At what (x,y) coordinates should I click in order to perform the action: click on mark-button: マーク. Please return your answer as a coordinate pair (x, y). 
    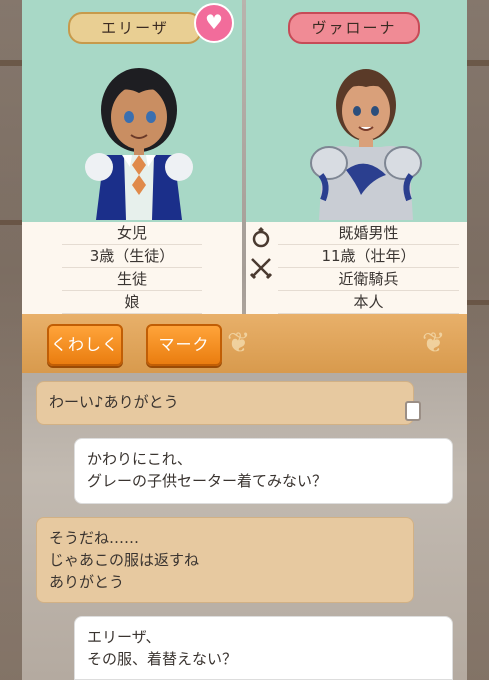
    Looking at the image, I should click on (184, 345).